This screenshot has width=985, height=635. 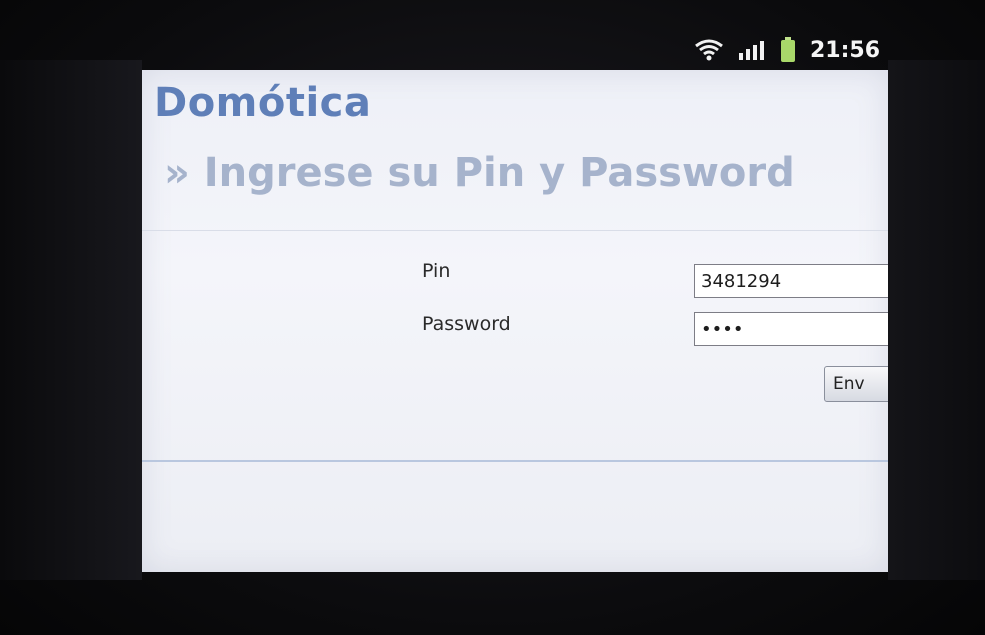 I want to click on clock: 21:56, so click(x=844, y=50).